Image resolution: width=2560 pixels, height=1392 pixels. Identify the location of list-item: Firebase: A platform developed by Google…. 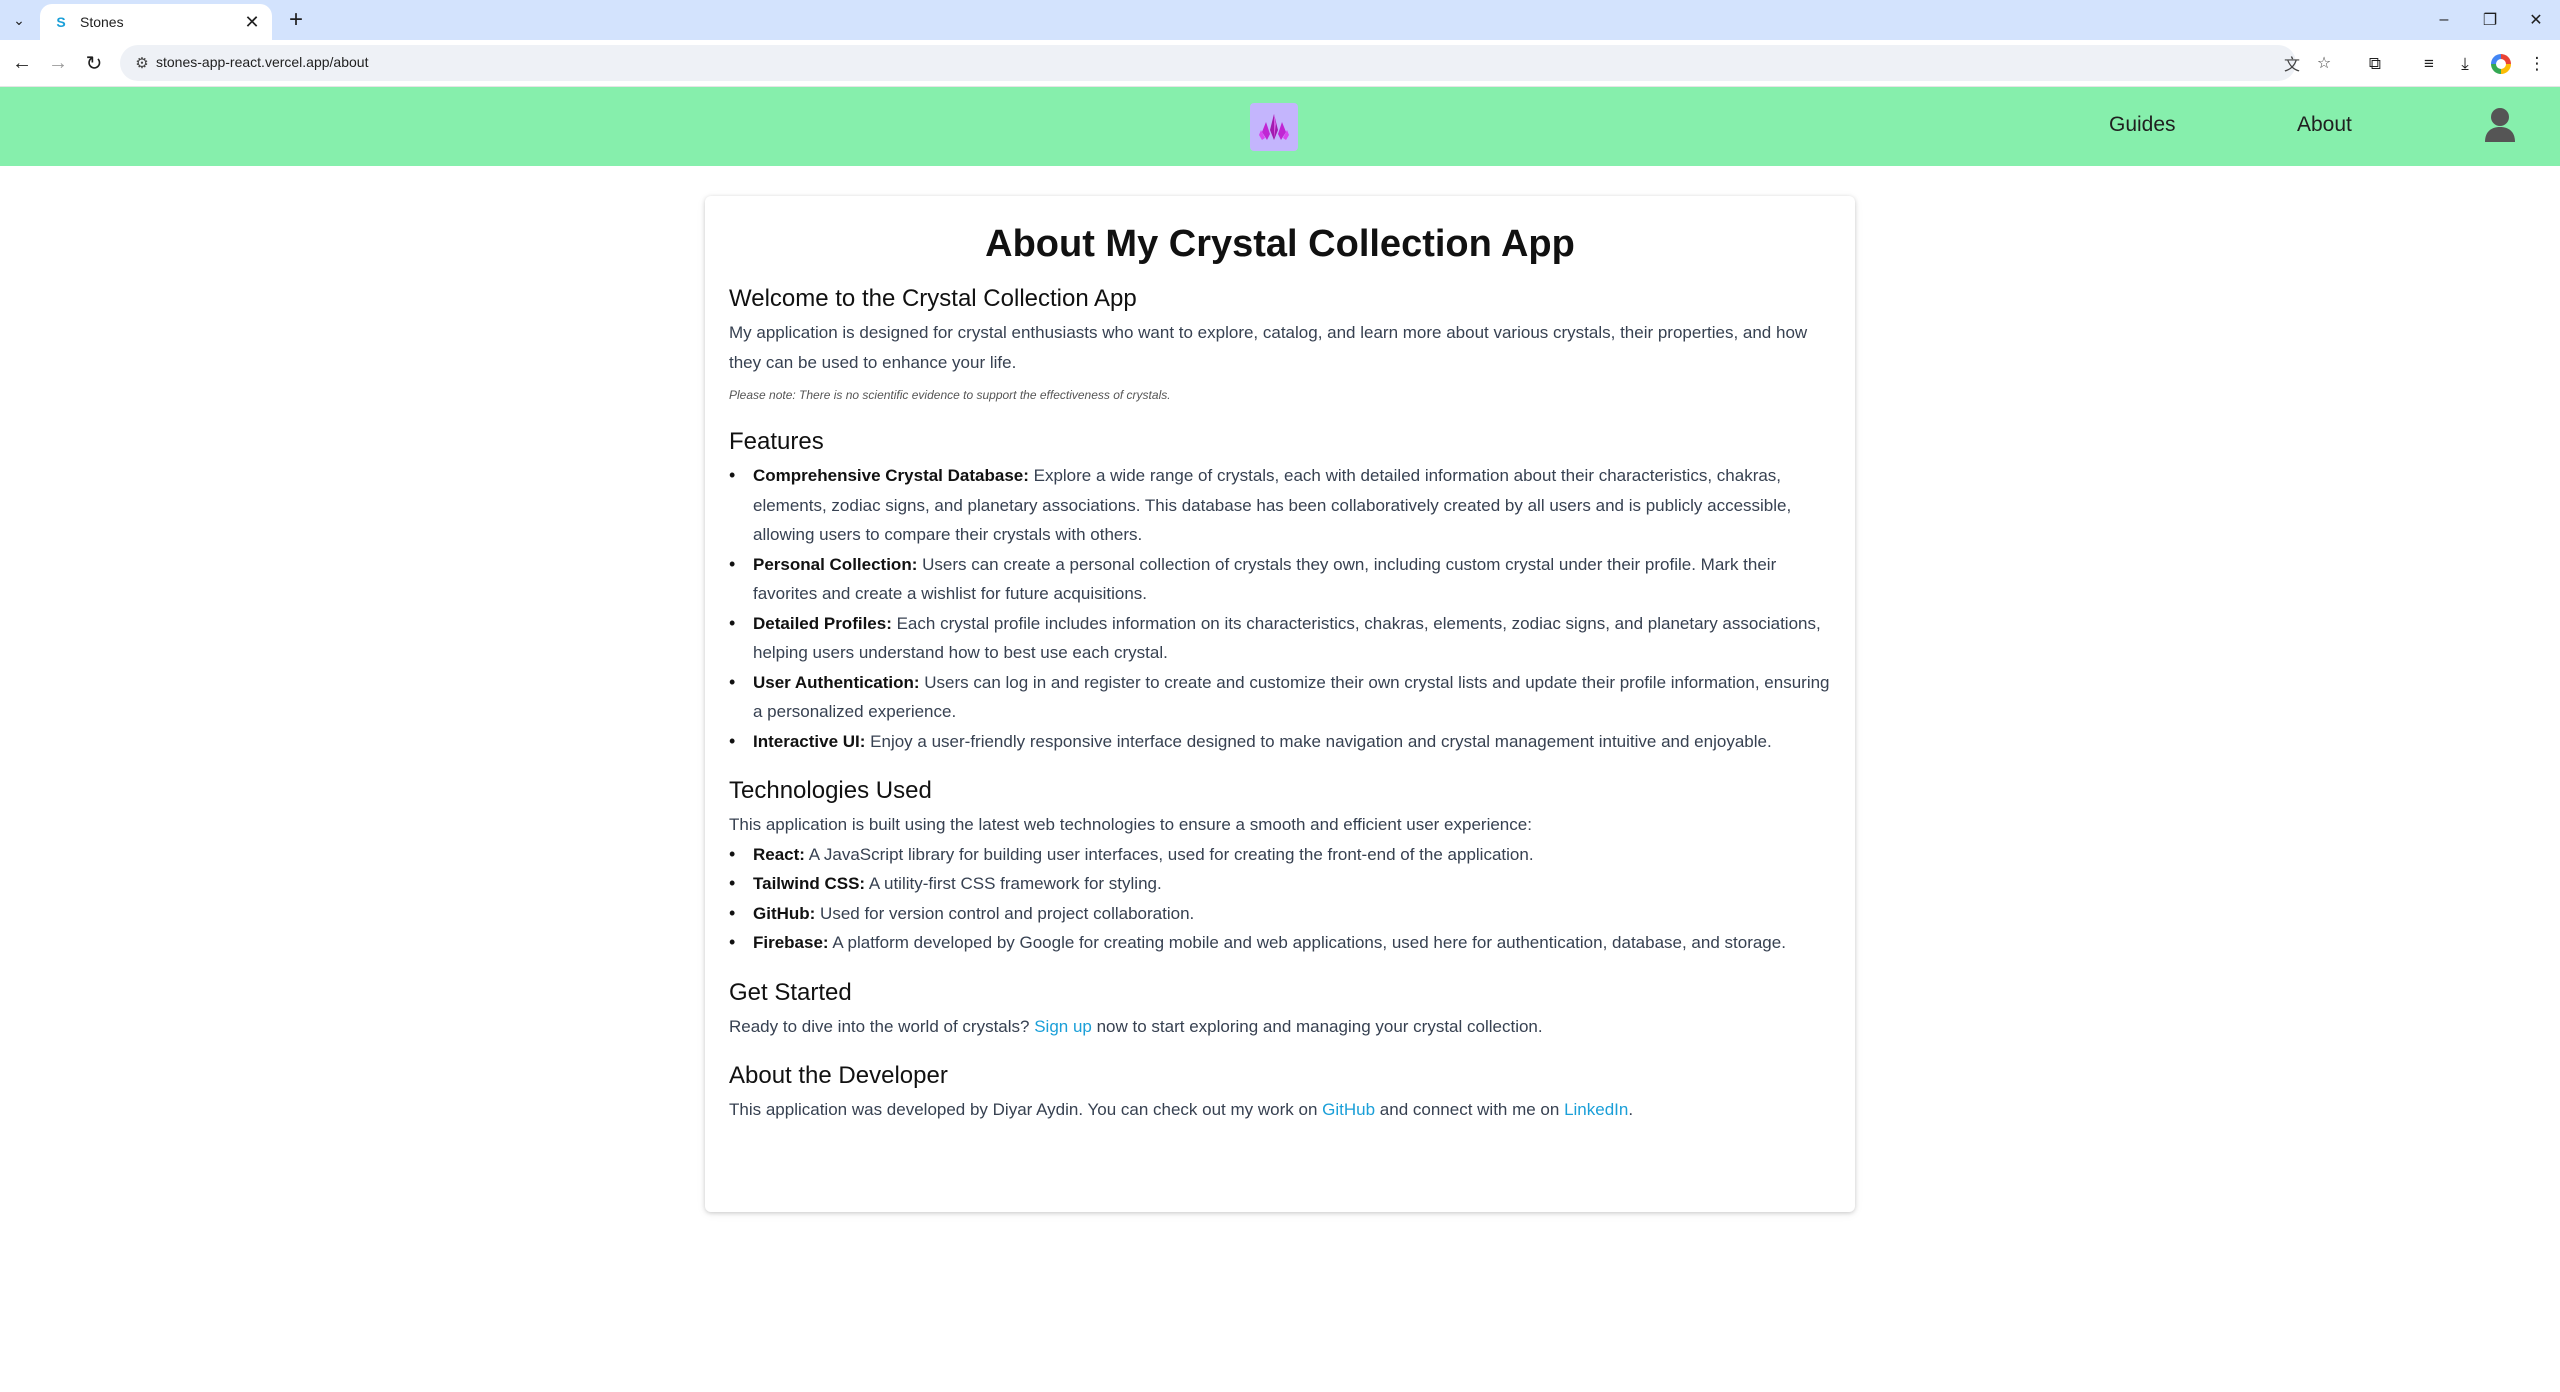
(1280, 943).